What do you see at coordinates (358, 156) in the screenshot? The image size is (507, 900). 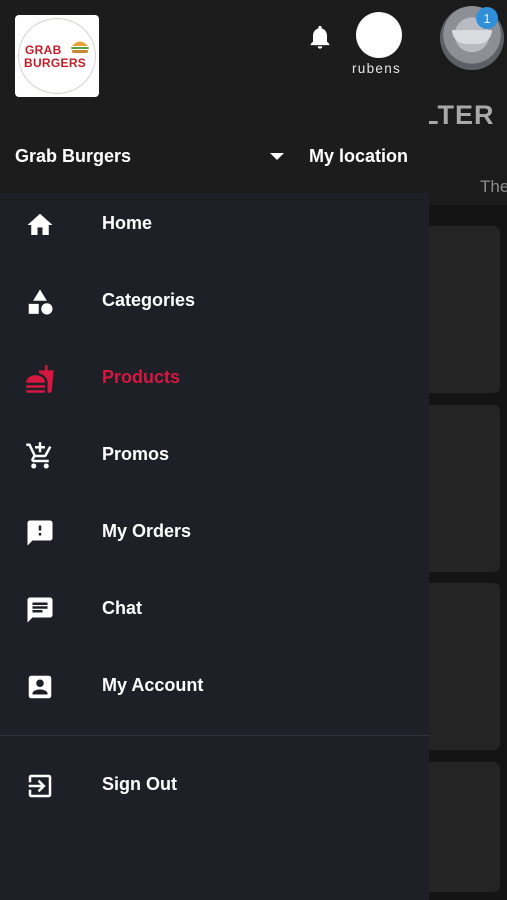 I see `location-button: My location` at bounding box center [358, 156].